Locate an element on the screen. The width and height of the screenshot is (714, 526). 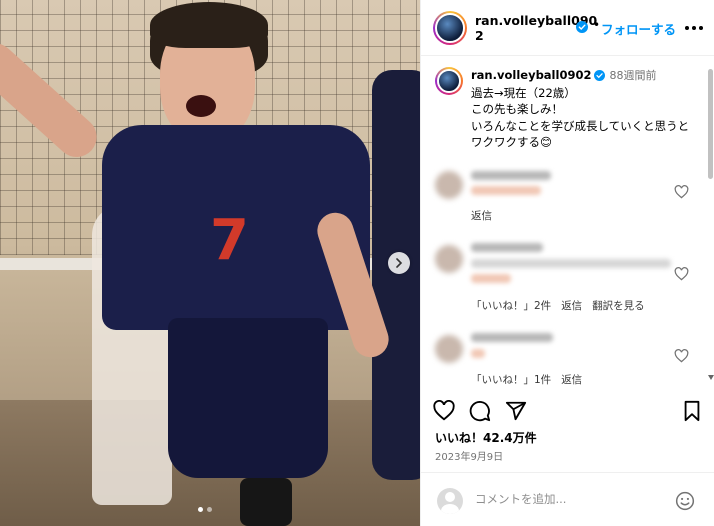
emoji-icon is located at coordinates (685, 501).